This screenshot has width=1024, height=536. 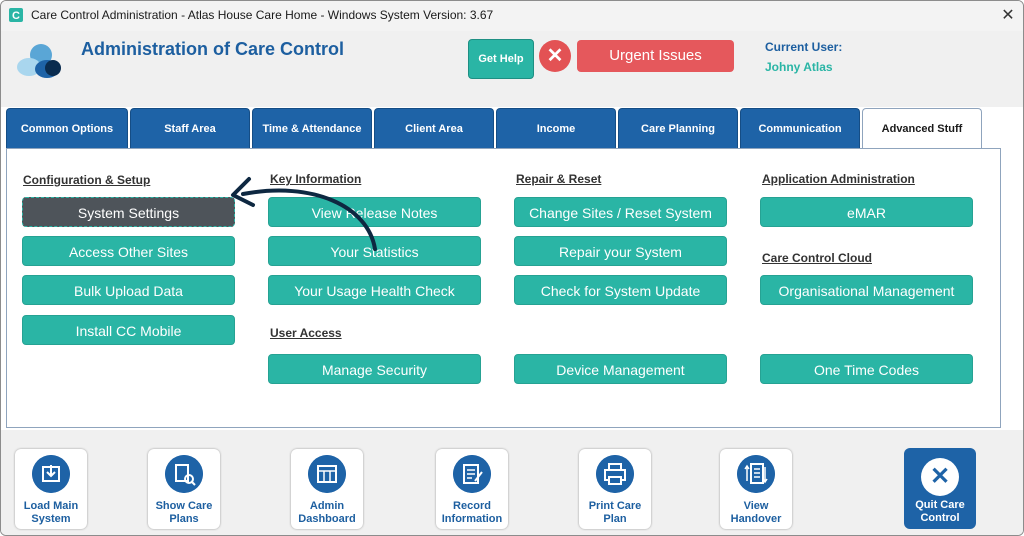 I want to click on print-care-plan-button: Print Care Plan, so click(x=615, y=489).